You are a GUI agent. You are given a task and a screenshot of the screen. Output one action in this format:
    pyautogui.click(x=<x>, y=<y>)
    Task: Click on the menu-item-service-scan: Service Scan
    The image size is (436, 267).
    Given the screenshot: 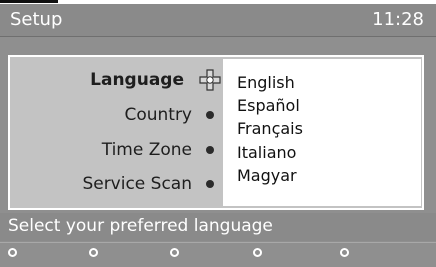 What is the action you would take?
    pyautogui.click(x=149, y=184)
    